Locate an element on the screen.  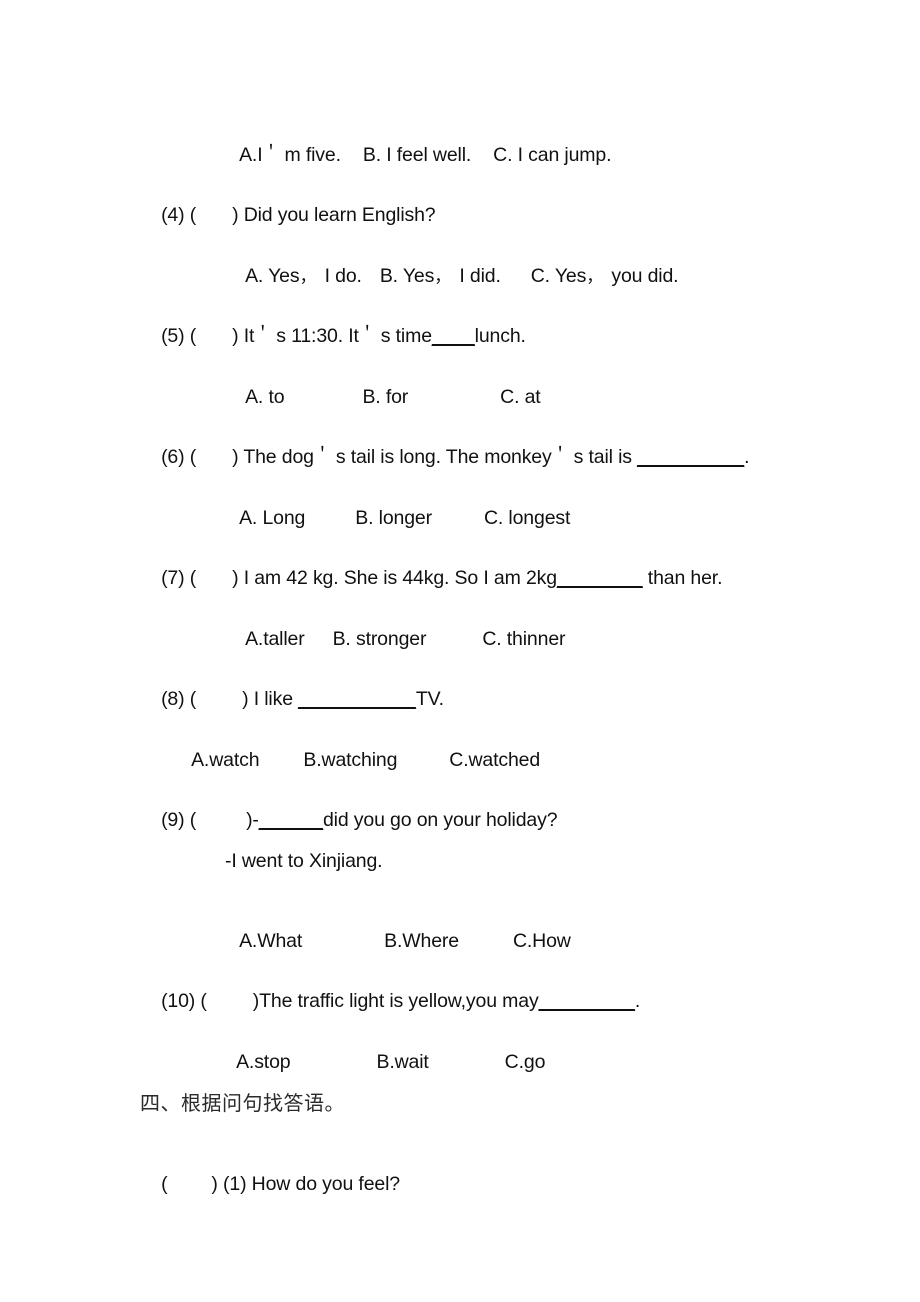
option-b-q6: B. longer is located at coordinates (393, 517).